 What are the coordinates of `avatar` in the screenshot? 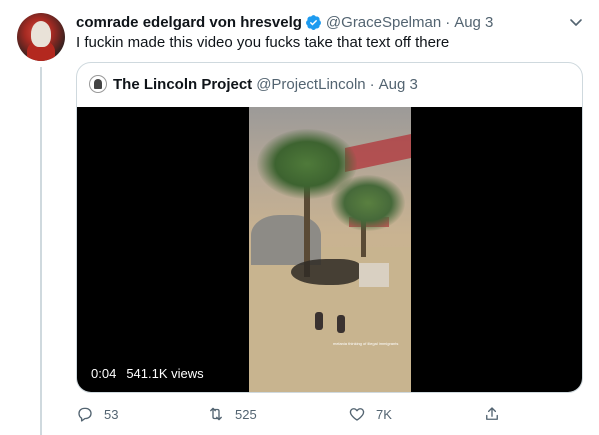 It's located at (41, 37).